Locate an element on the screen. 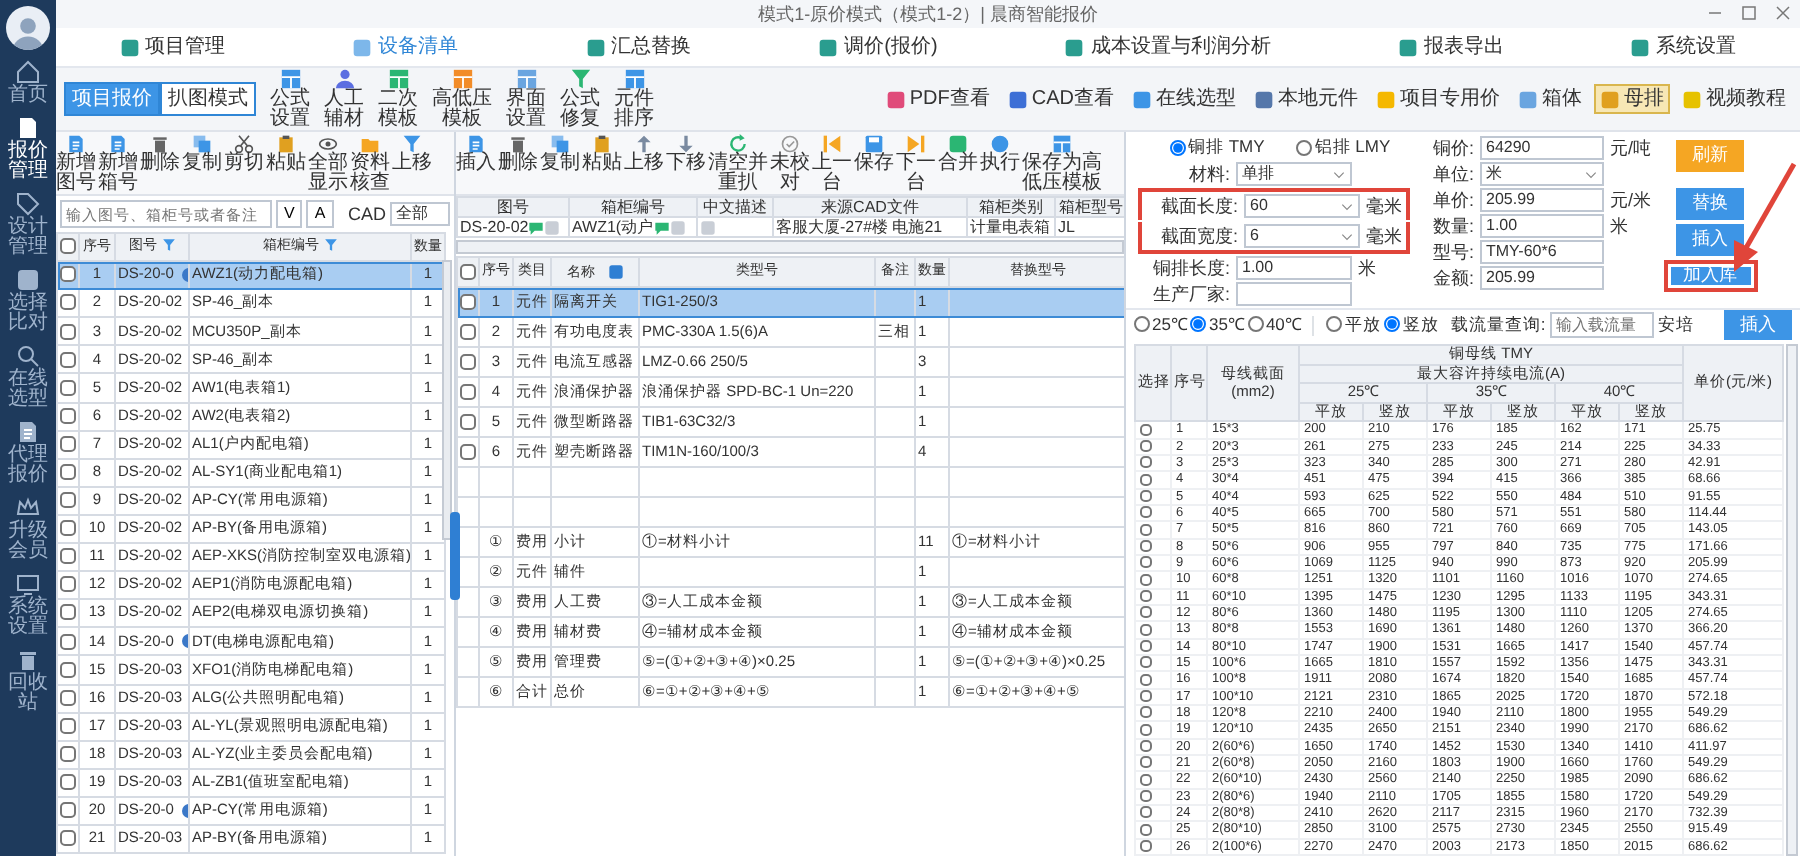 This screenshot has height=856, width=1800. sidebar-item: 报价管理 is located at coordinates (28, 149).